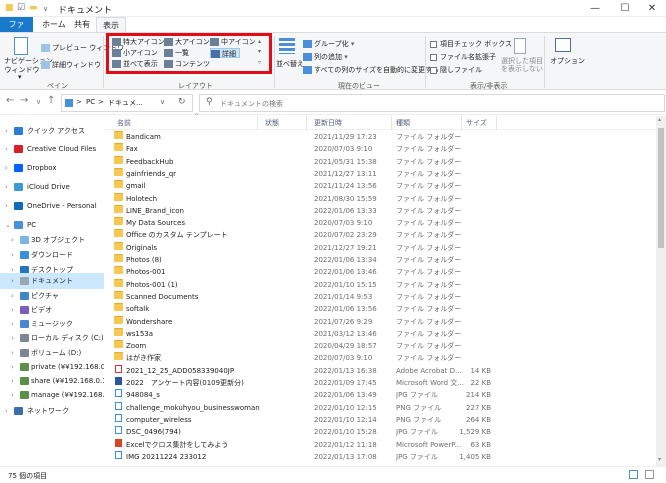  I want to click on sidebar-item-pc: ⌄ PC, so click(52, 225).